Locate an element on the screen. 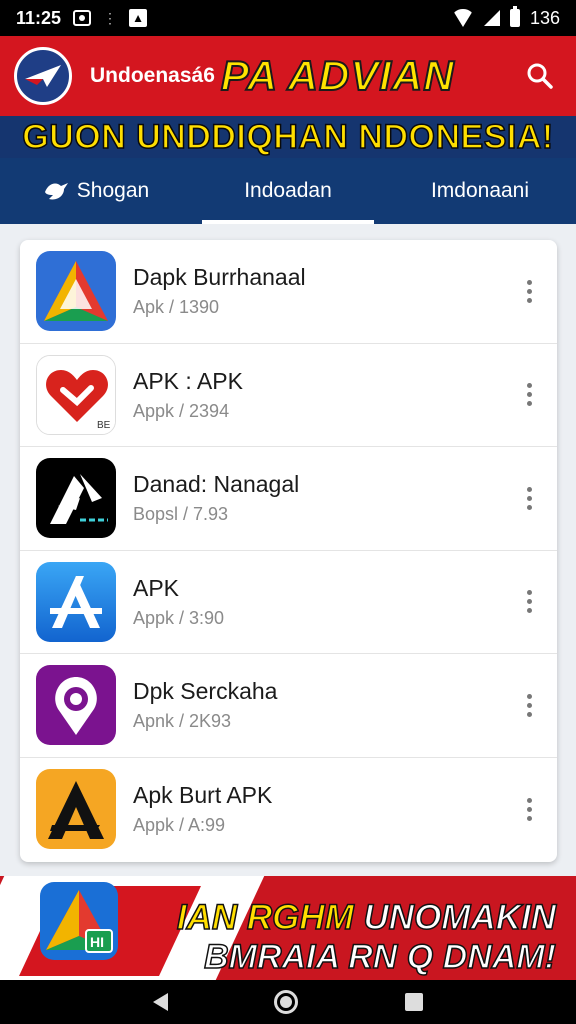 The image size is (576, 1024). app-bar: Undoenasá6 PA ADVIAN is located at coordinates (288, 76).